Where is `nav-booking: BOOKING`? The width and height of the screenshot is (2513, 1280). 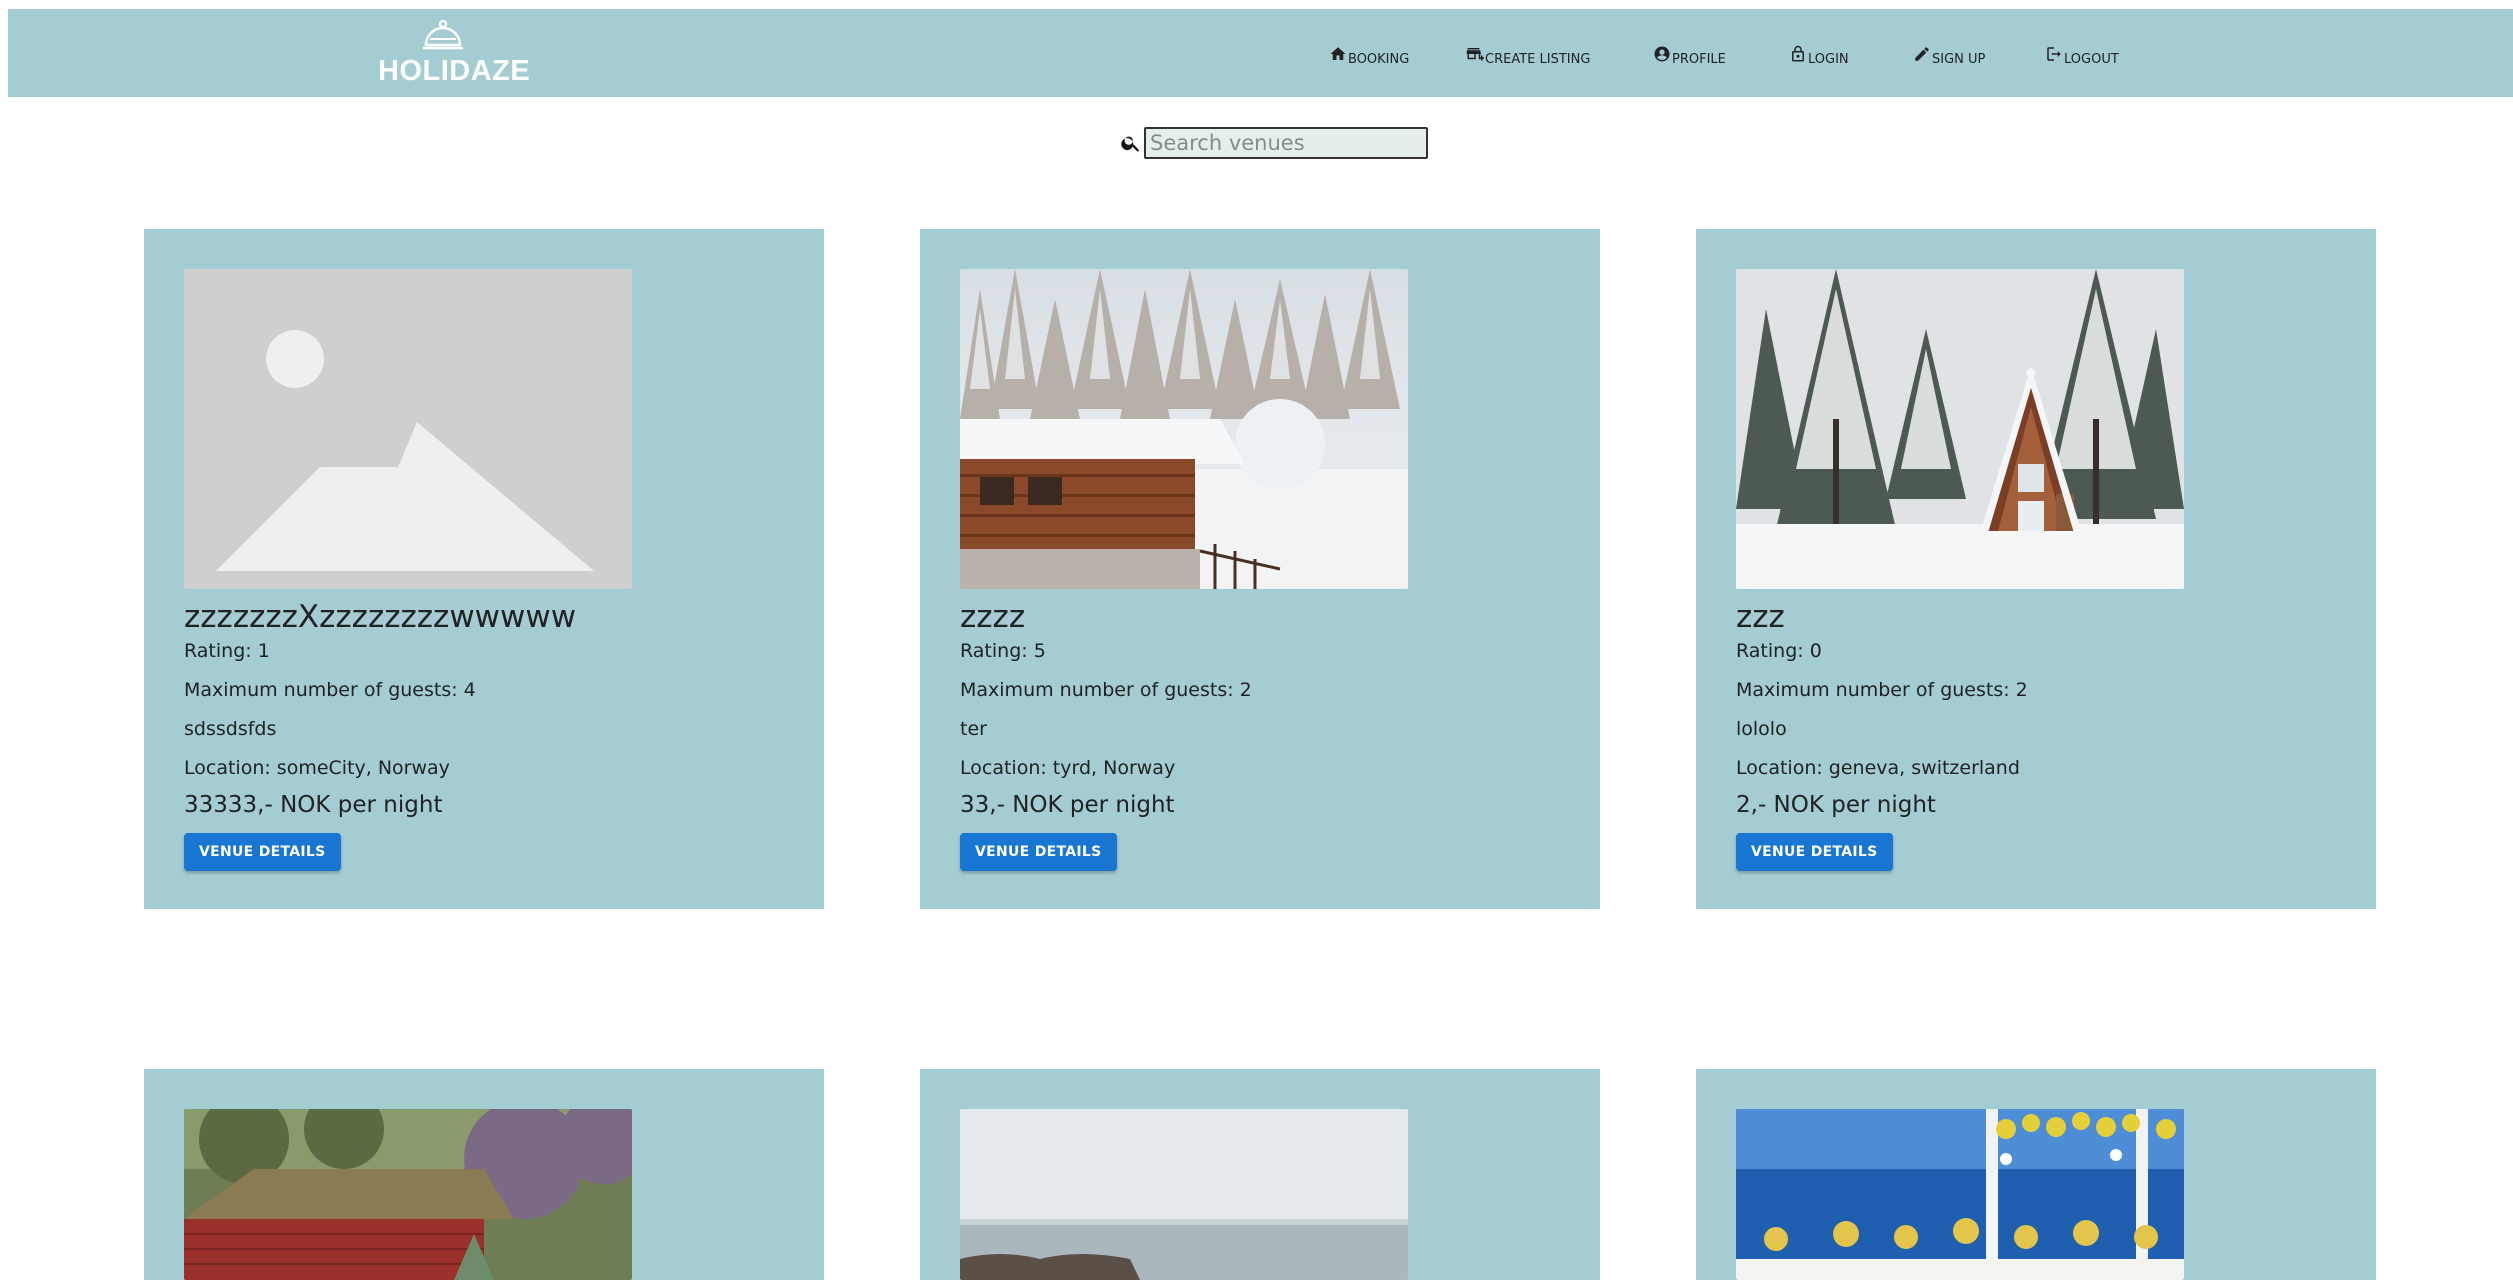
nav-booking: BOOKING is located at coordinates (1369, 54).